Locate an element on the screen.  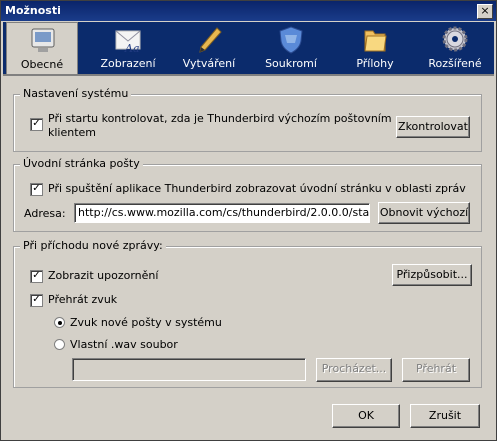
default-client-label-line2: klientem is located at coordinates (72, 132).